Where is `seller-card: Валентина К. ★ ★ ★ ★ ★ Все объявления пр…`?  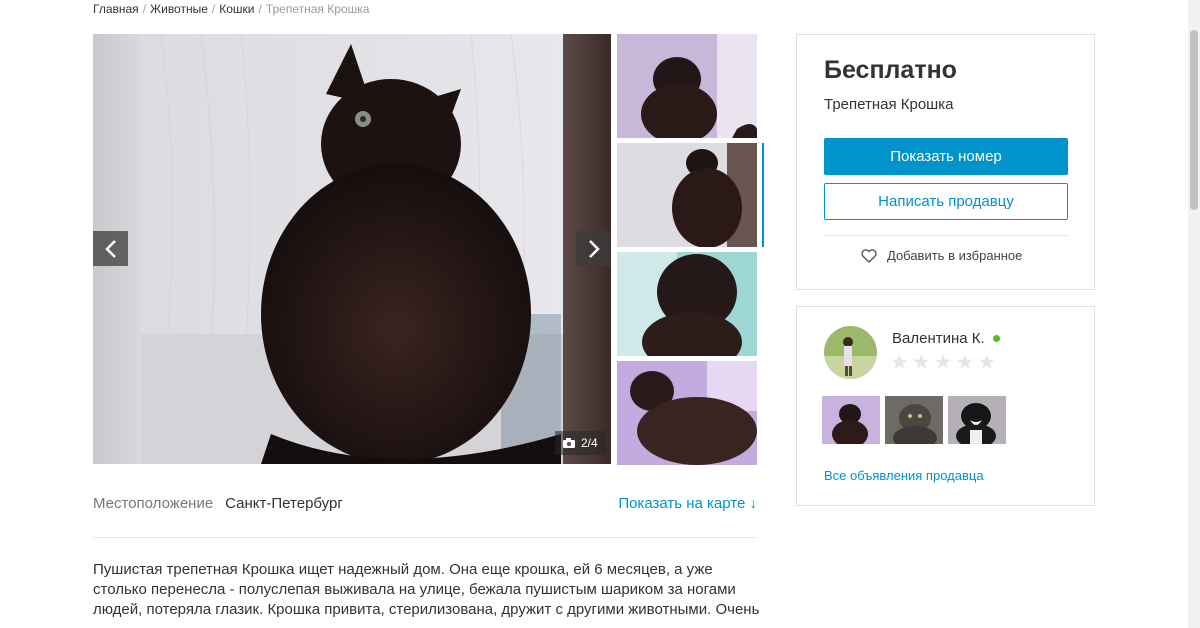
seller-card: Валентина К. ★ ★ ★ ★ ★ Все объявления пр… is located at coordinates (945, 406).